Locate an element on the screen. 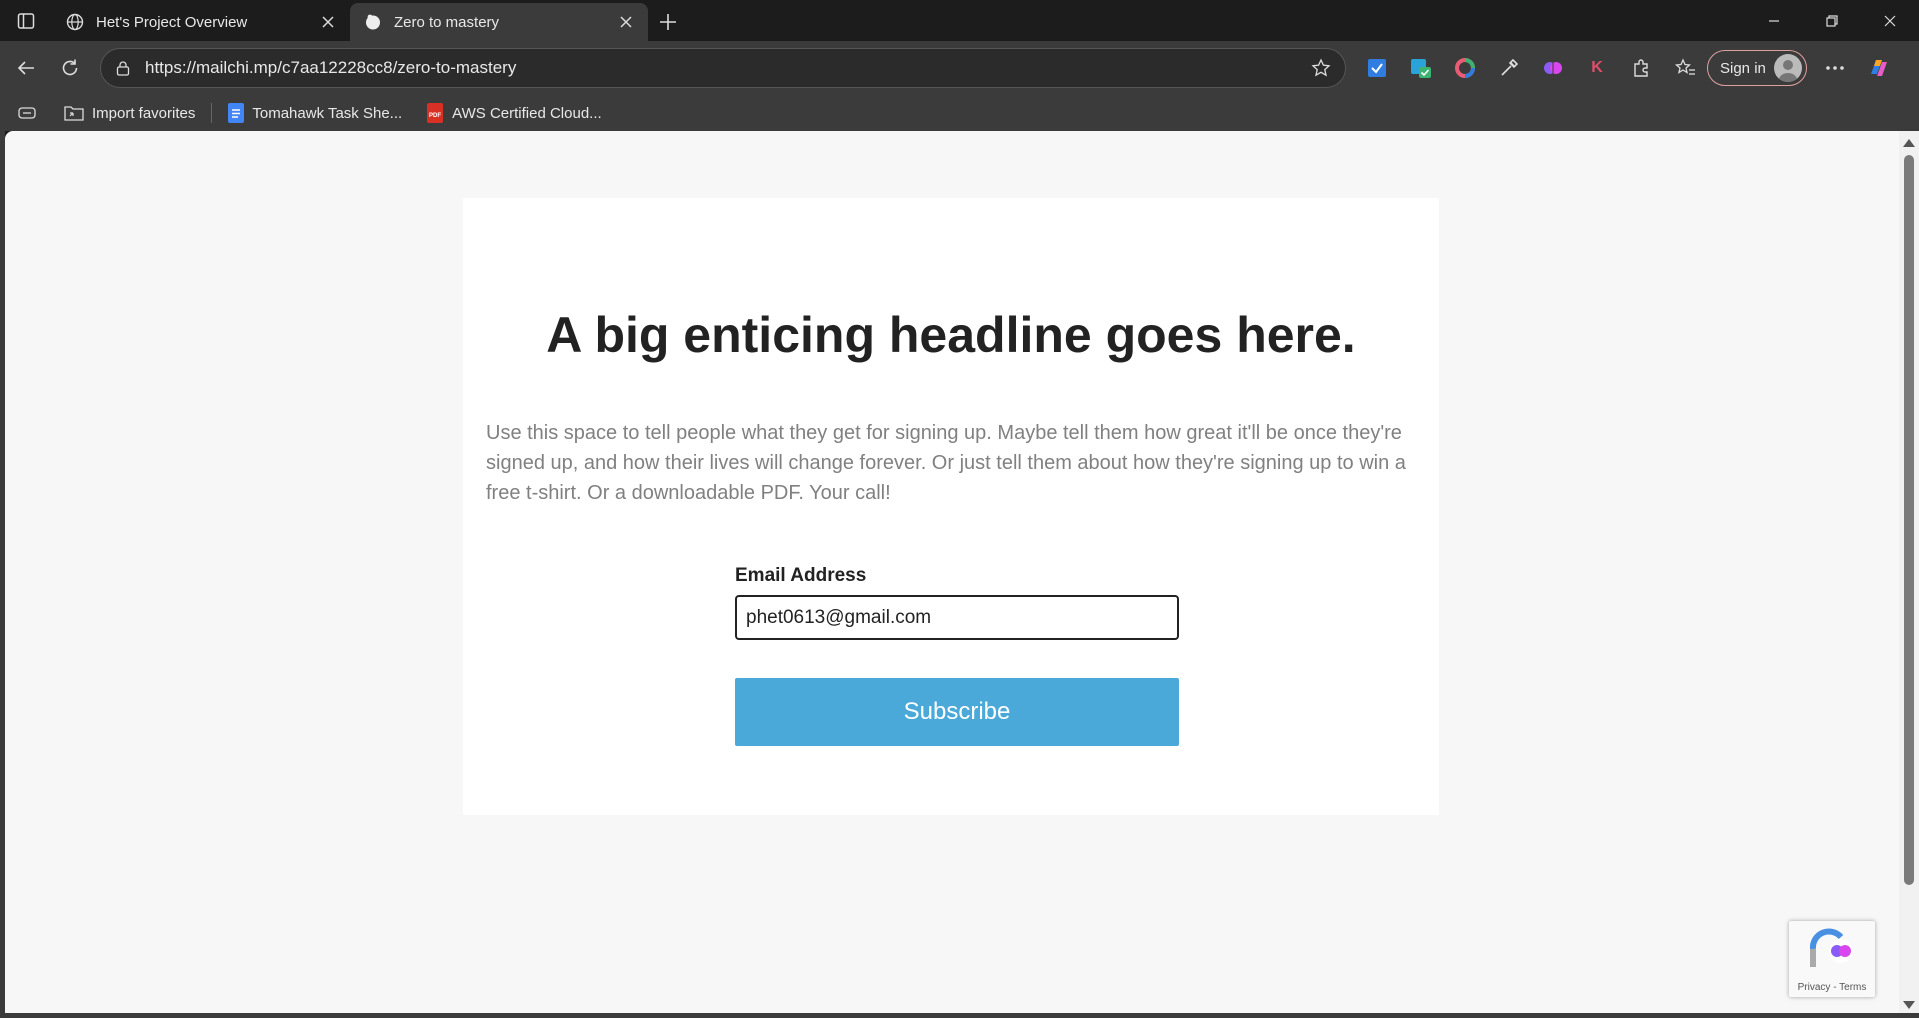 The image size is (1919, 1018). eyedropper-icon is located at coordinates (1510, 67).